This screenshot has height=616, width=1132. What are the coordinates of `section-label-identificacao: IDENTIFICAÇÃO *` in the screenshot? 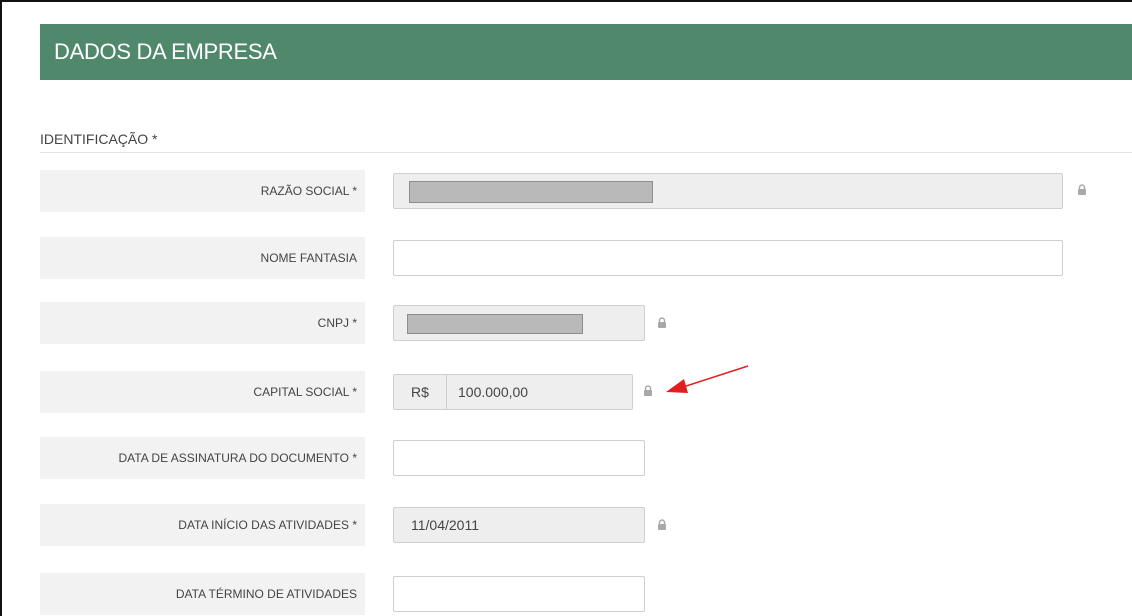 It's located at (99, 139).